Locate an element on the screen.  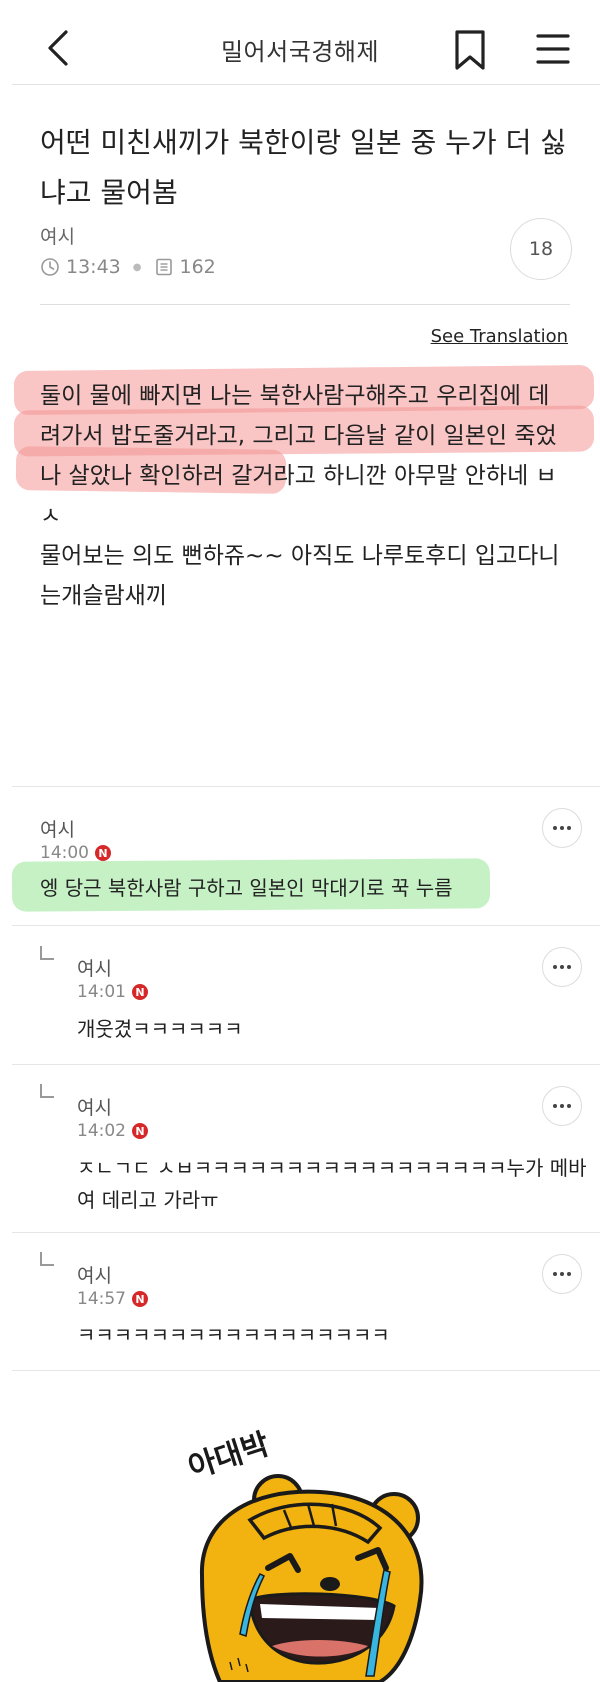
comment-text: 개웃겼ㅋㅋㅋㅋㅋㅋ is located at coordinates (160, 1029).